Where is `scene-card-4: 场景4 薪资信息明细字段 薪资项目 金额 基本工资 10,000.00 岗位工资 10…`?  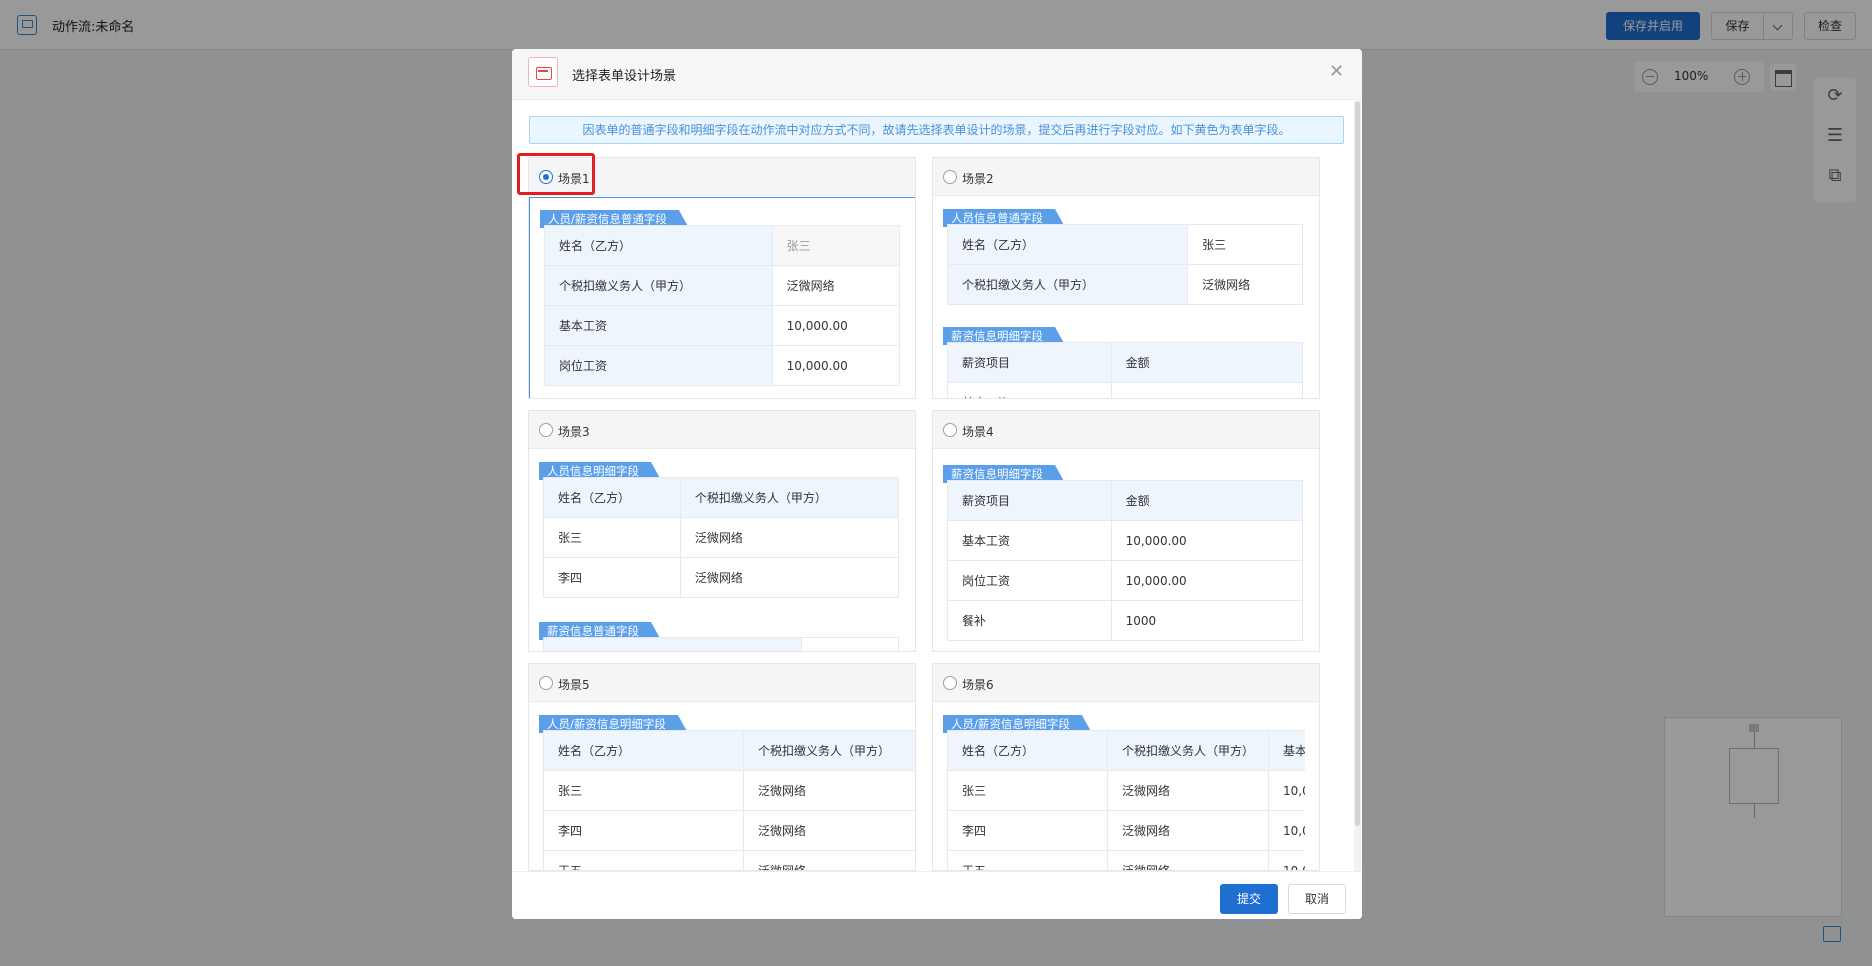
scene-card-4: 场景4 薪资信息明细字段 薪资项目 金额 基本工资 10,000.00 岗位工资 10… is located at coordinates (1126, 531).